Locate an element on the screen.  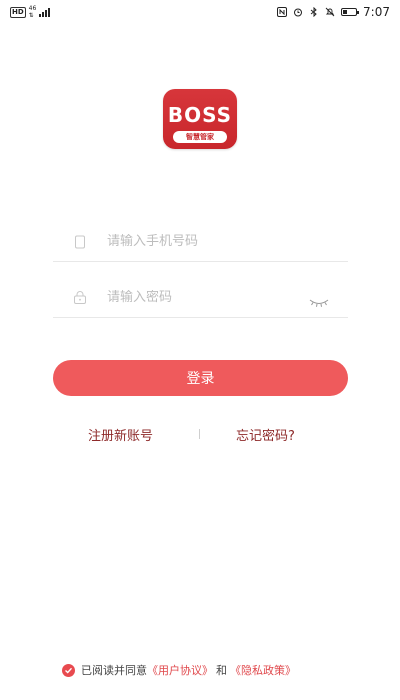
user-agreement-link: 《用户协议》 is located at coordinates (180, 670).